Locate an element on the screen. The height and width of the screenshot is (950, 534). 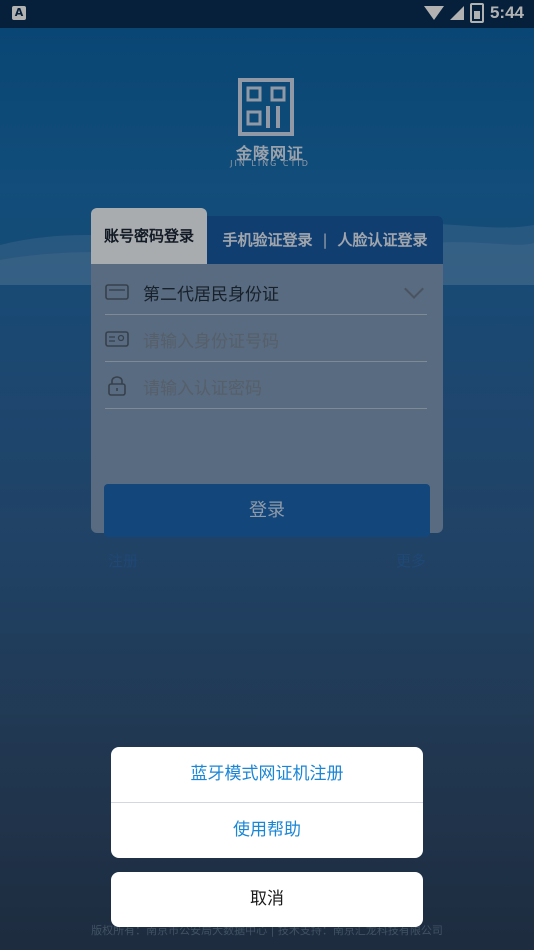
bluetooth-register-option: 蓝牙模式网证机注册 is located at coordinates (267, 774).